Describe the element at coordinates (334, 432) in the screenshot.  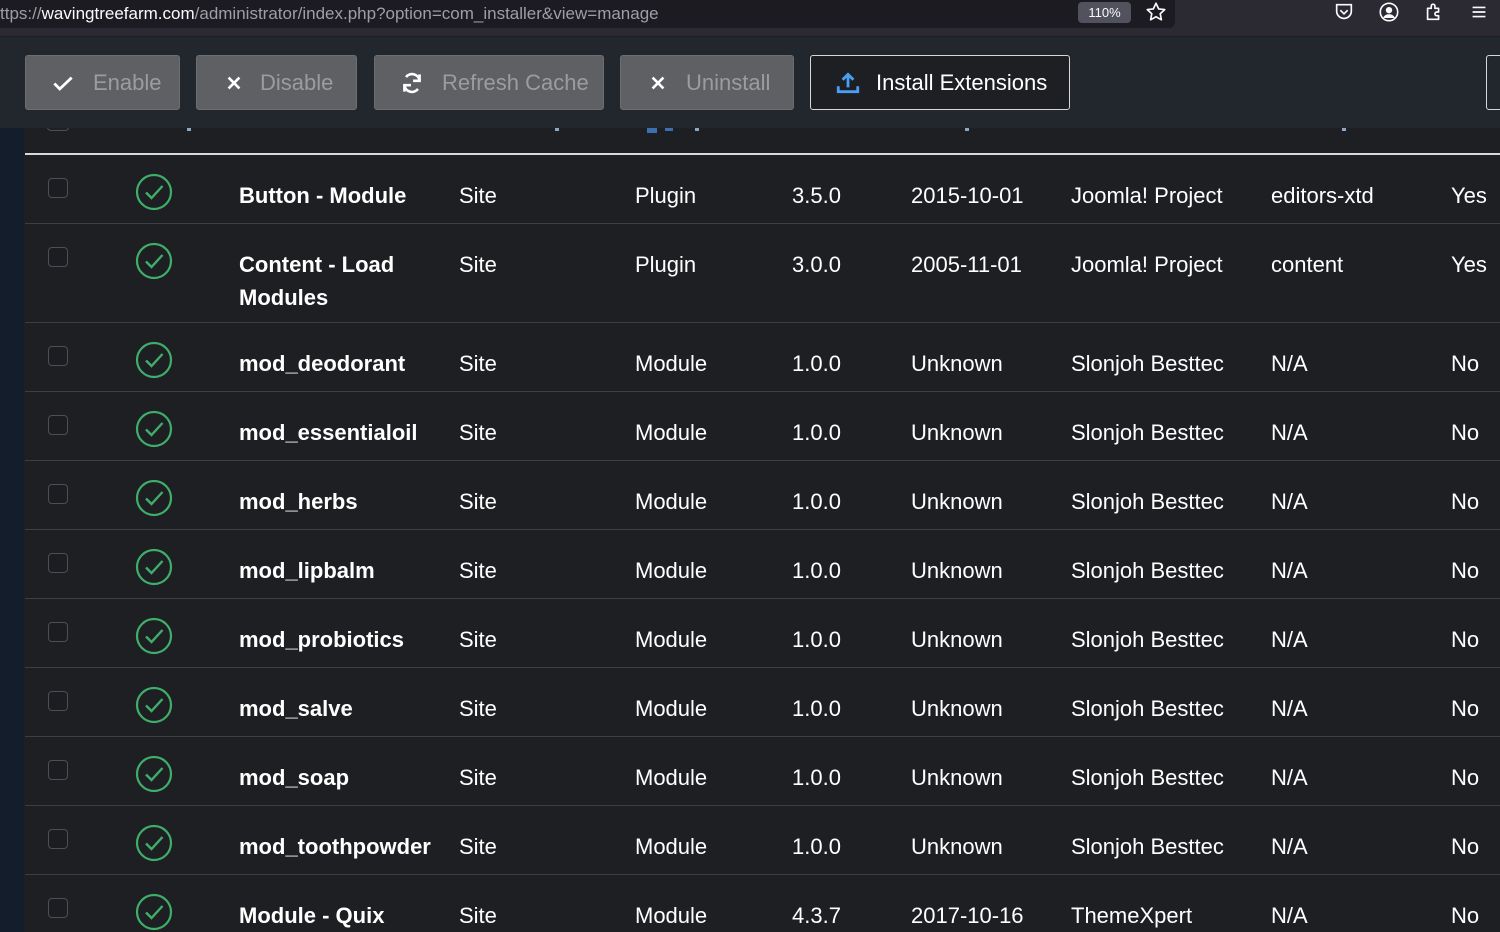
I see `extension-name: mod_essentialoil` at that location.